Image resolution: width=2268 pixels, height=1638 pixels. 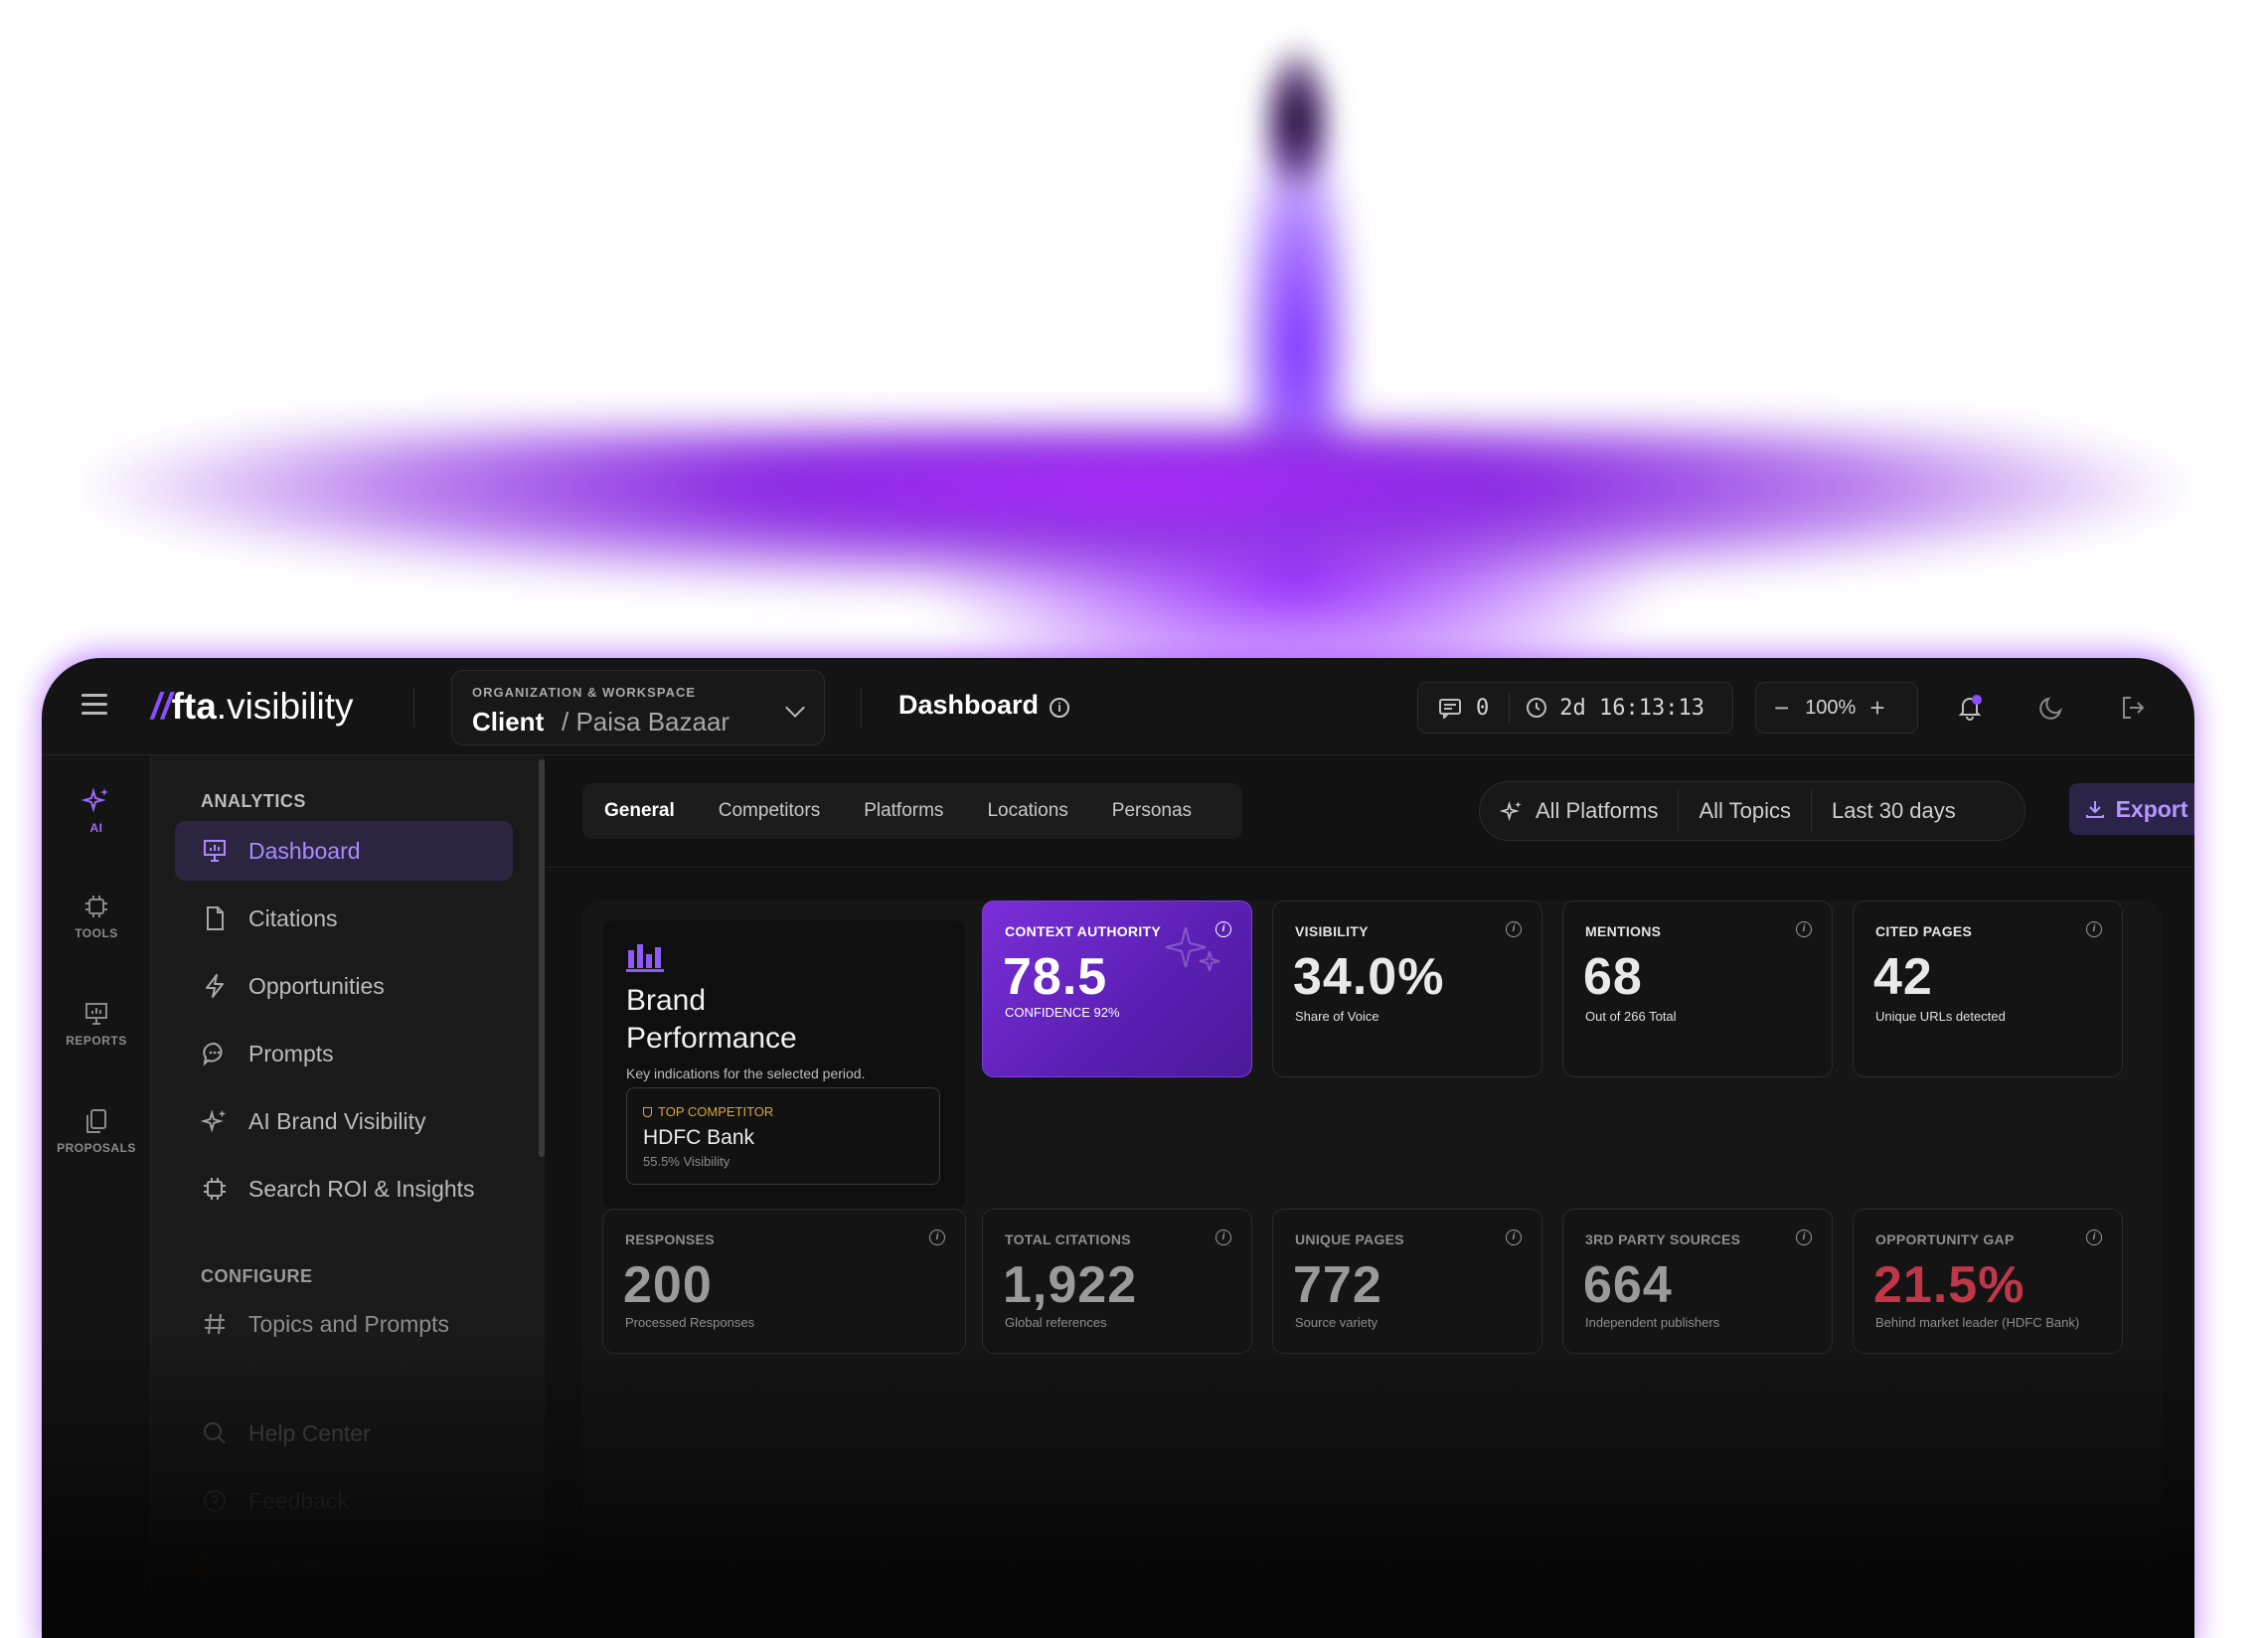 What do you see at coordinates (1070, 1285) in the screenshot?
I see `metric-value: 1,922` at bounding box center [1070, 1285].